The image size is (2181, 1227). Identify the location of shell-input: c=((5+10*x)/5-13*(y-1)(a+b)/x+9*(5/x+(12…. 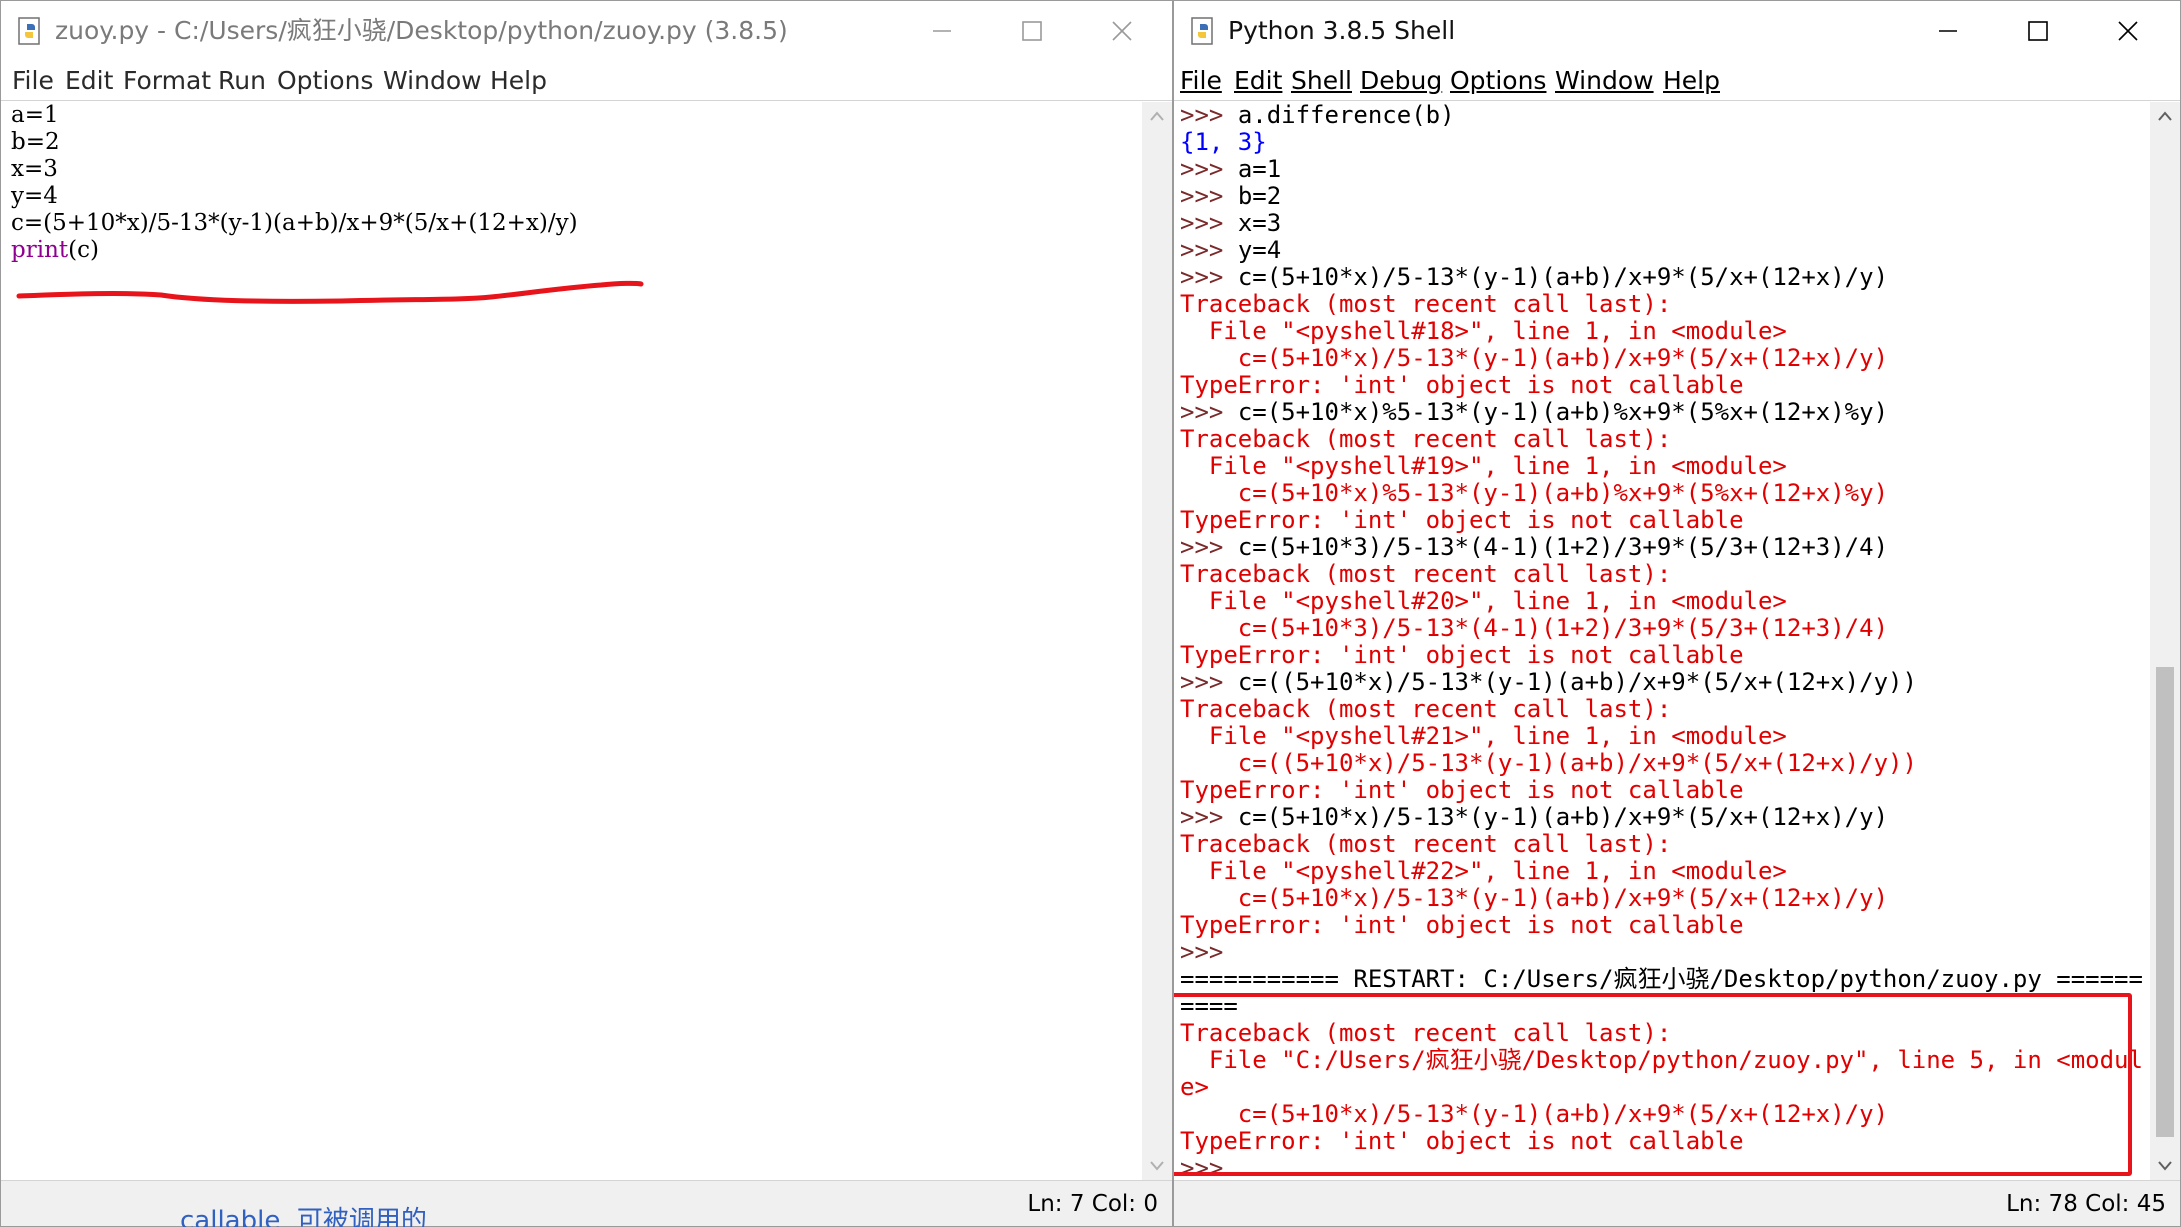
(1577, 682).